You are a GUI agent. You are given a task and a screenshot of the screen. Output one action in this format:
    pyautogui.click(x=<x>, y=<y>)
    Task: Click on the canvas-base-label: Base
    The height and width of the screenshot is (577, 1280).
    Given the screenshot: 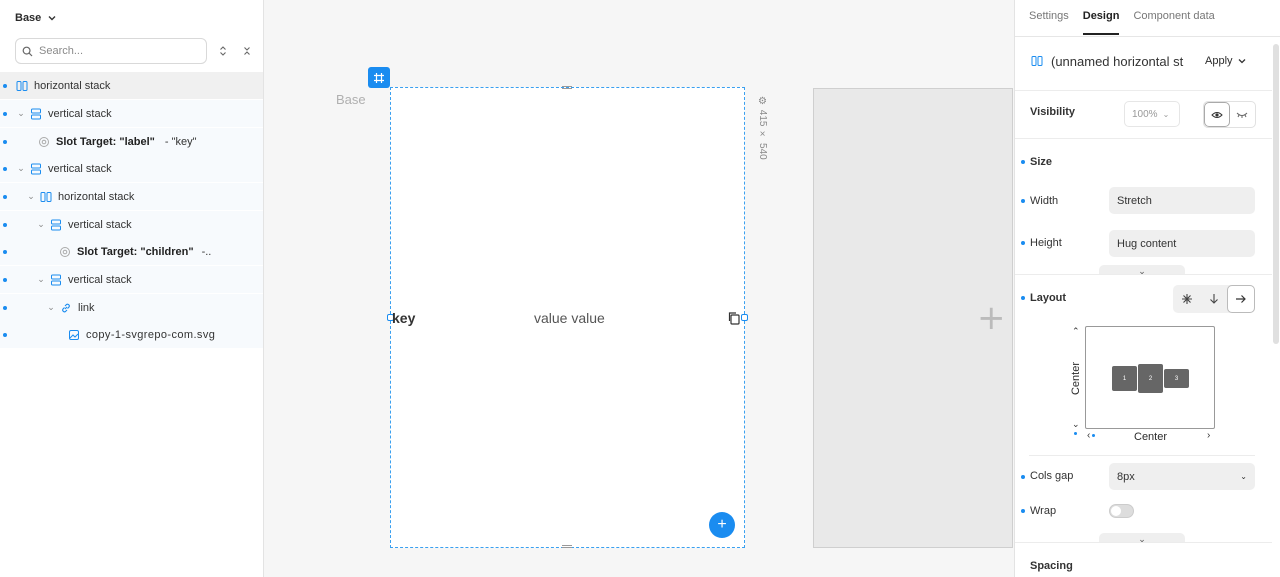 What is the action you would take?
    pyautogui.click(x=351, y=99)
    